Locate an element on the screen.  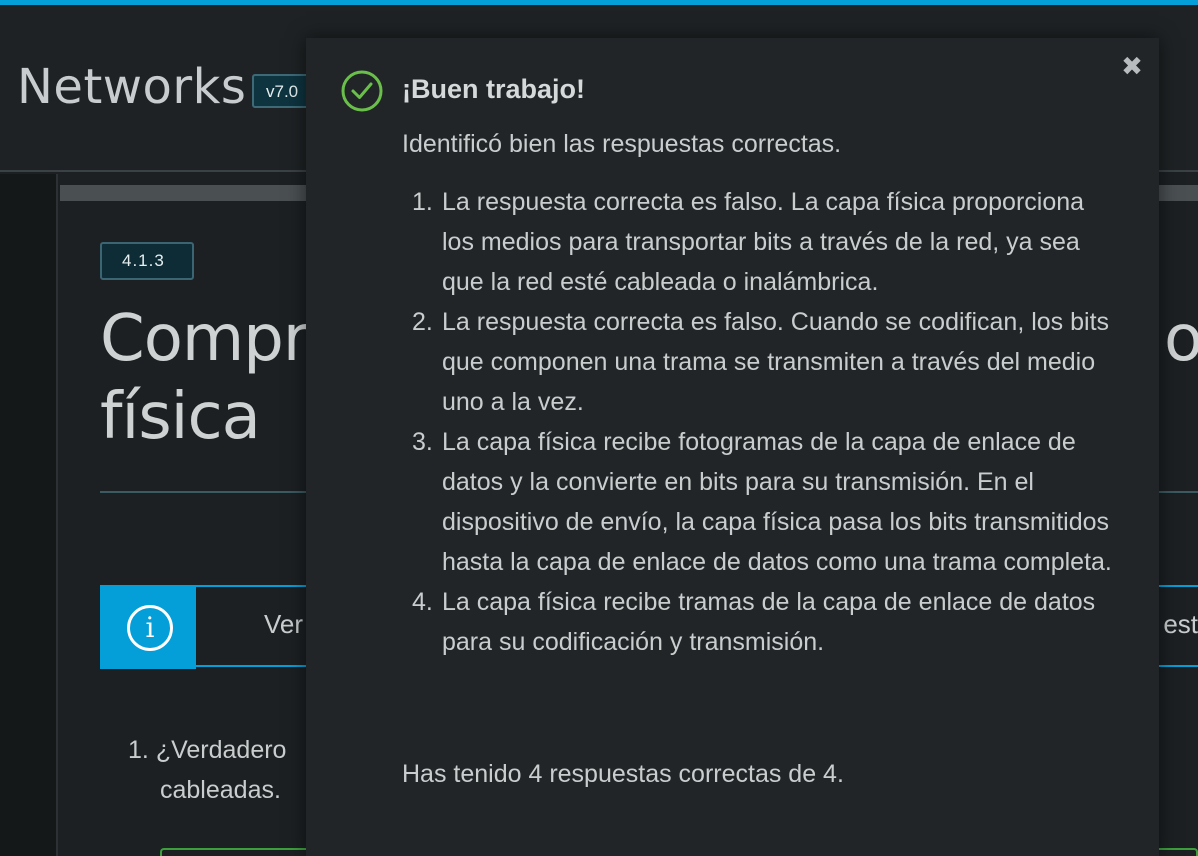
answer-number: 2. is located at coordinates (422, 322).